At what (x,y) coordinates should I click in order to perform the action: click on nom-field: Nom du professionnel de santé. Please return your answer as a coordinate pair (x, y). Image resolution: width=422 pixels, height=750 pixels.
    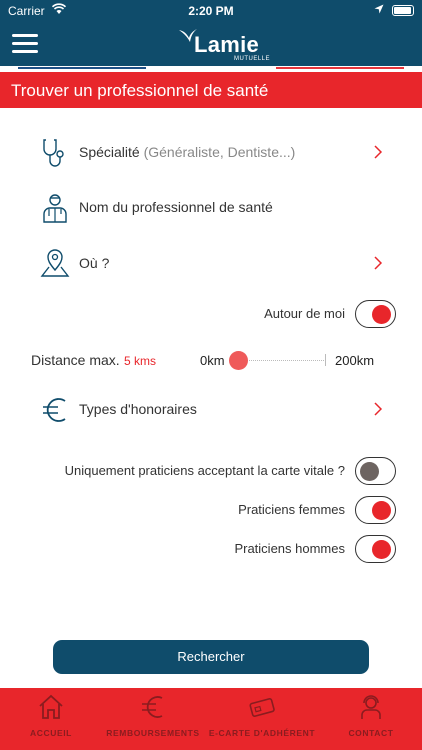
    Looking at the image, I should click on (211, 208).